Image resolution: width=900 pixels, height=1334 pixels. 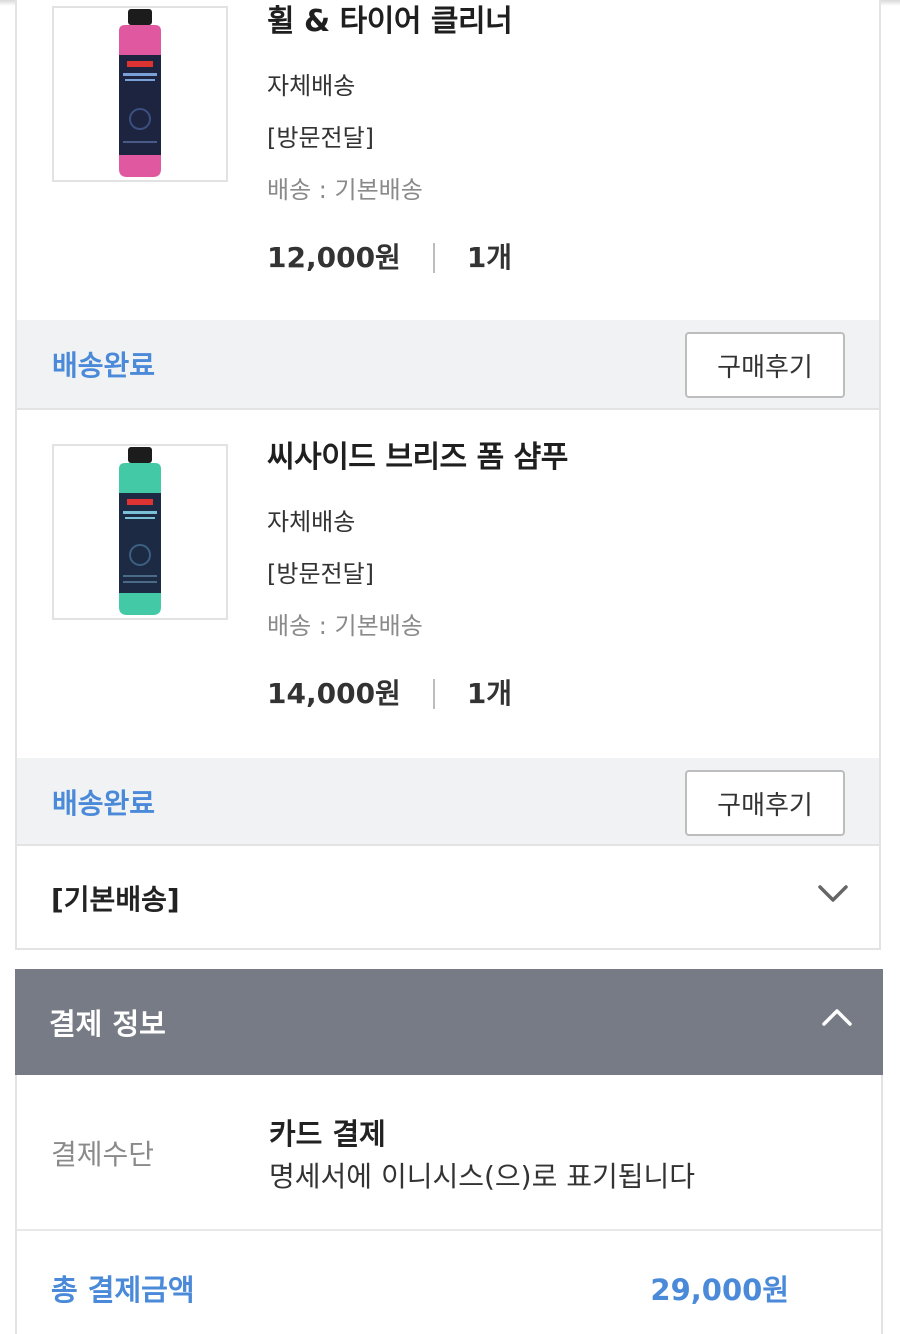 What do you see at coordinates (107, 1024) in the screenshot?
I see `payment-info-title: 결제 정보` at bounding box center [107, 1024].